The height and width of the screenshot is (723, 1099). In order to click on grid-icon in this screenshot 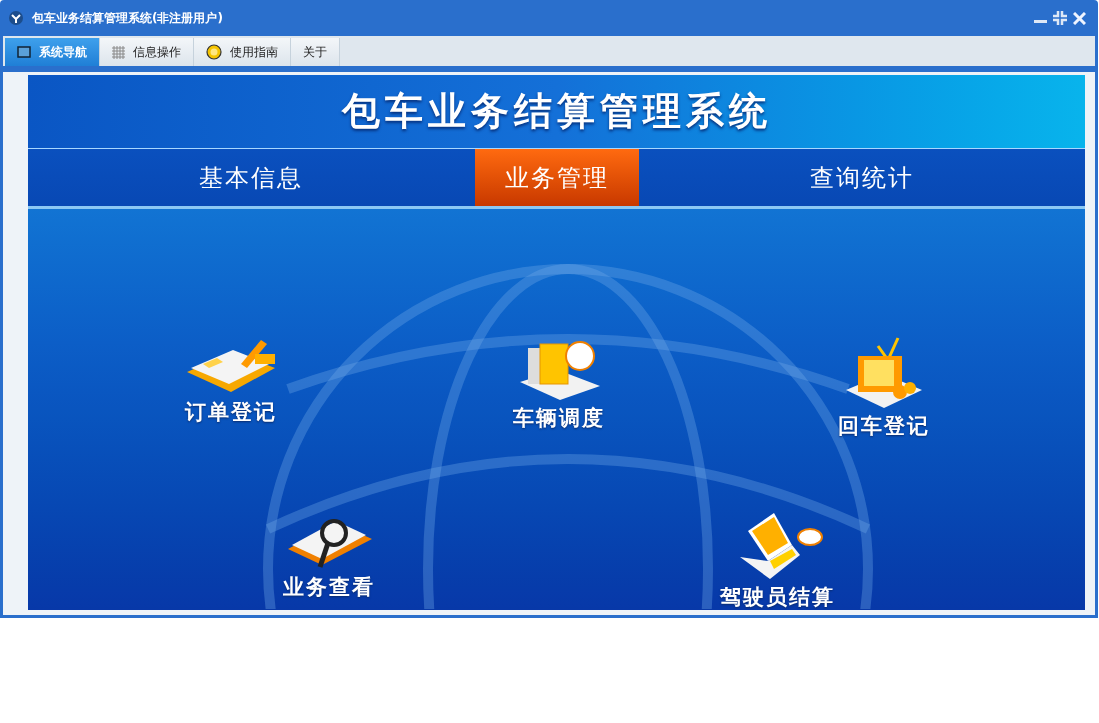, I will do `click(118, 52)`.